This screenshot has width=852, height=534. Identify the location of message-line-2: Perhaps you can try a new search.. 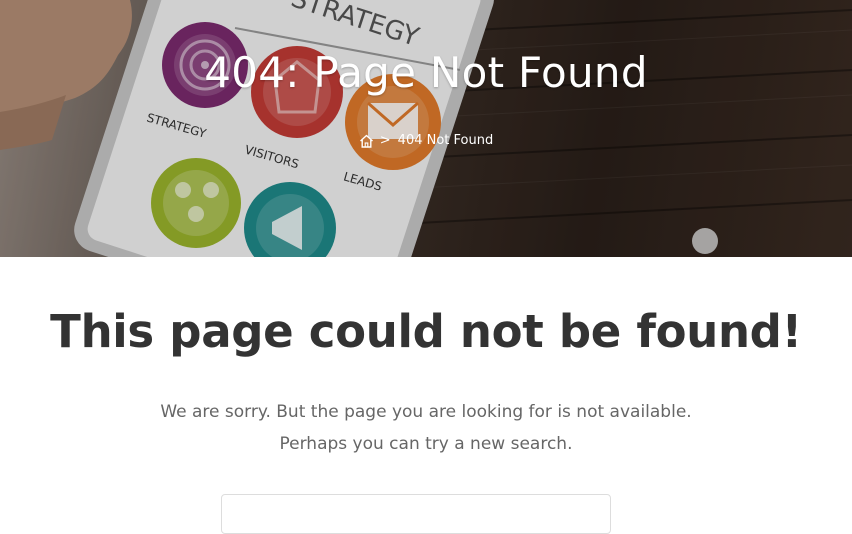
(426, 444).